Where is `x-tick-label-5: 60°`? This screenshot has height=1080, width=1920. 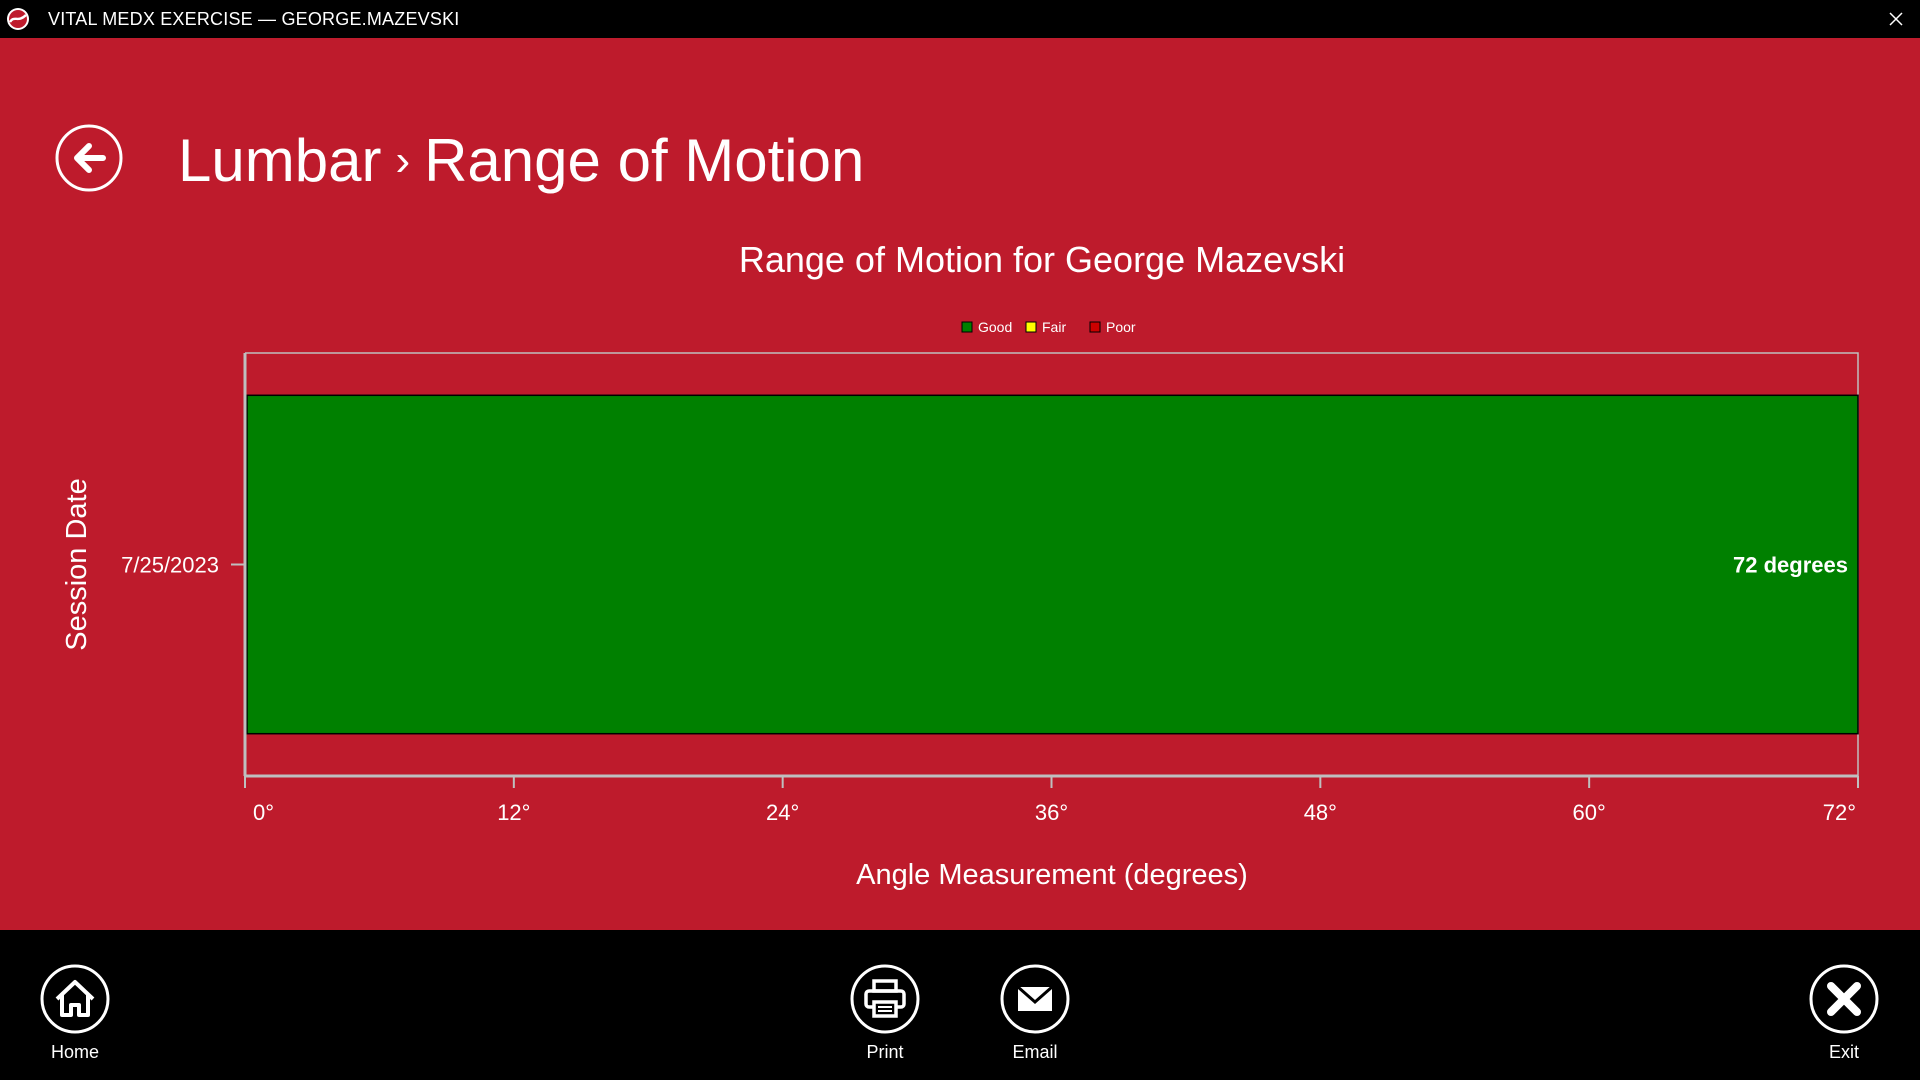
x-tick-label-5: 60° is located at coordinates (1589, 812).